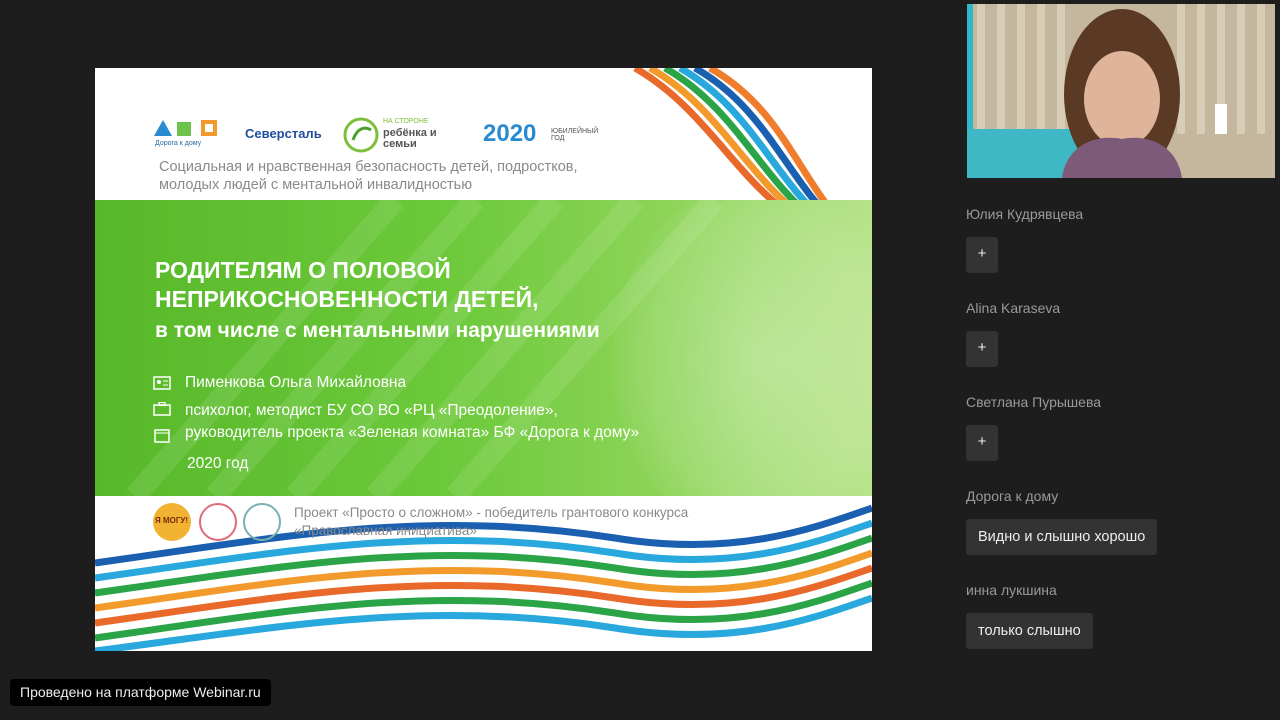 This screenshot has width=1280, height=720. I want to click on speaker-video, so click(1121, 91).